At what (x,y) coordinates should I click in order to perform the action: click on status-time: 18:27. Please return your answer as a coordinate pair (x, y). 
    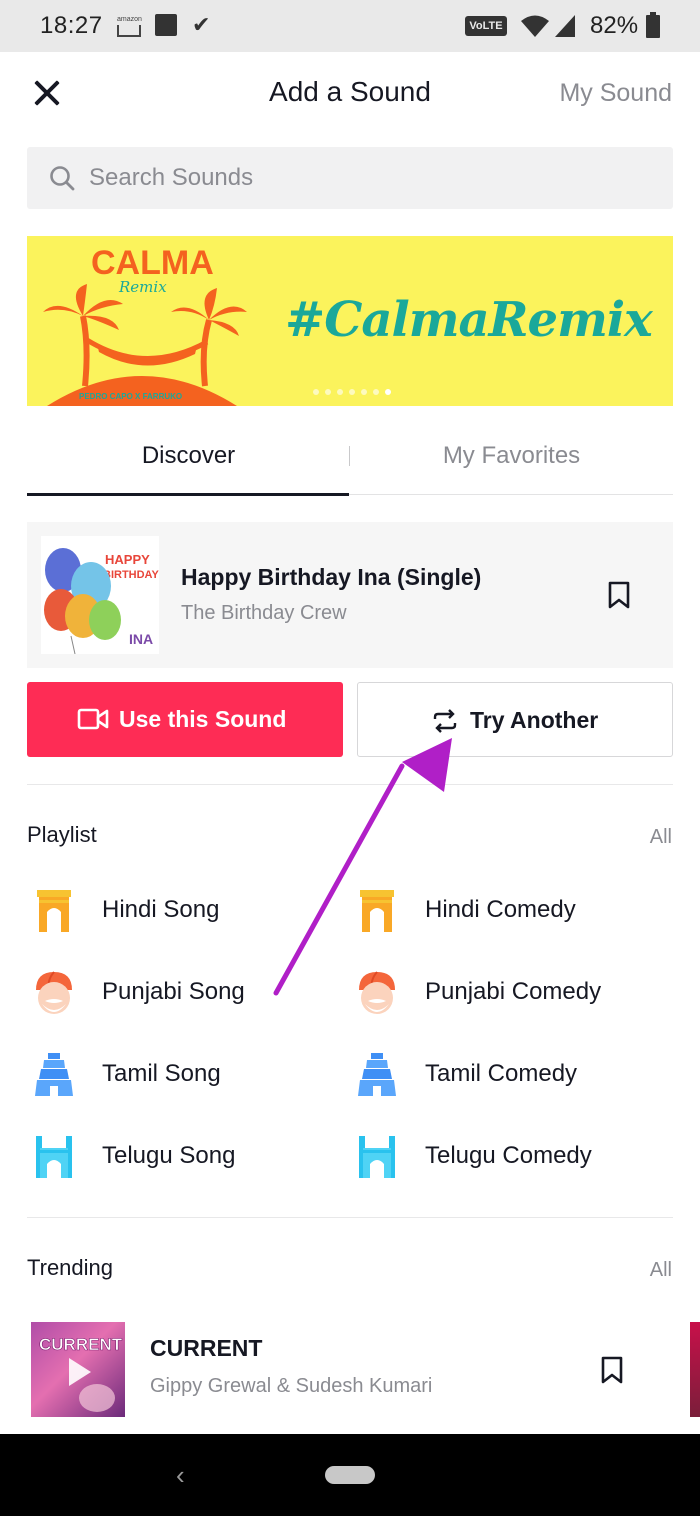
    Looking at the image, I should click on (71, 25).